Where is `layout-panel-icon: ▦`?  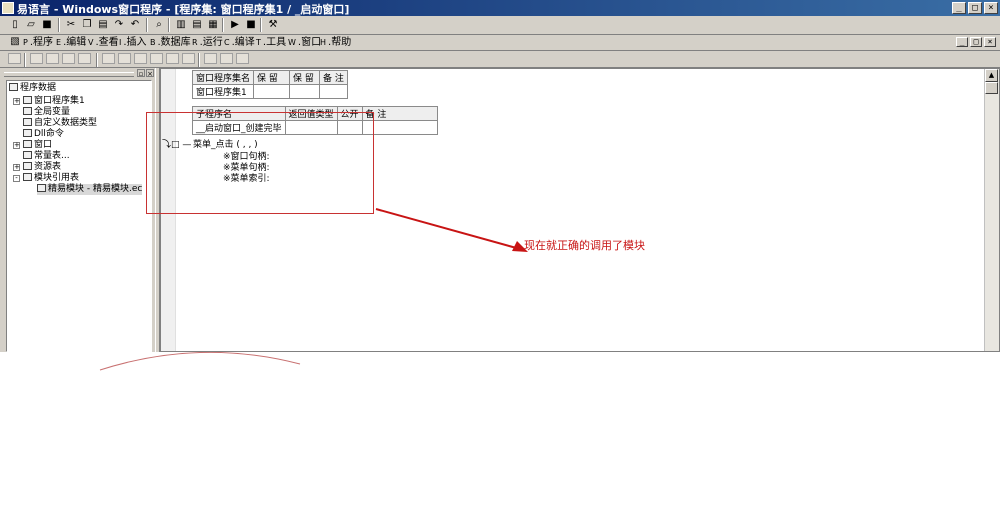 layout-panel-icon: ▦ is located at coordinates (213, 24).